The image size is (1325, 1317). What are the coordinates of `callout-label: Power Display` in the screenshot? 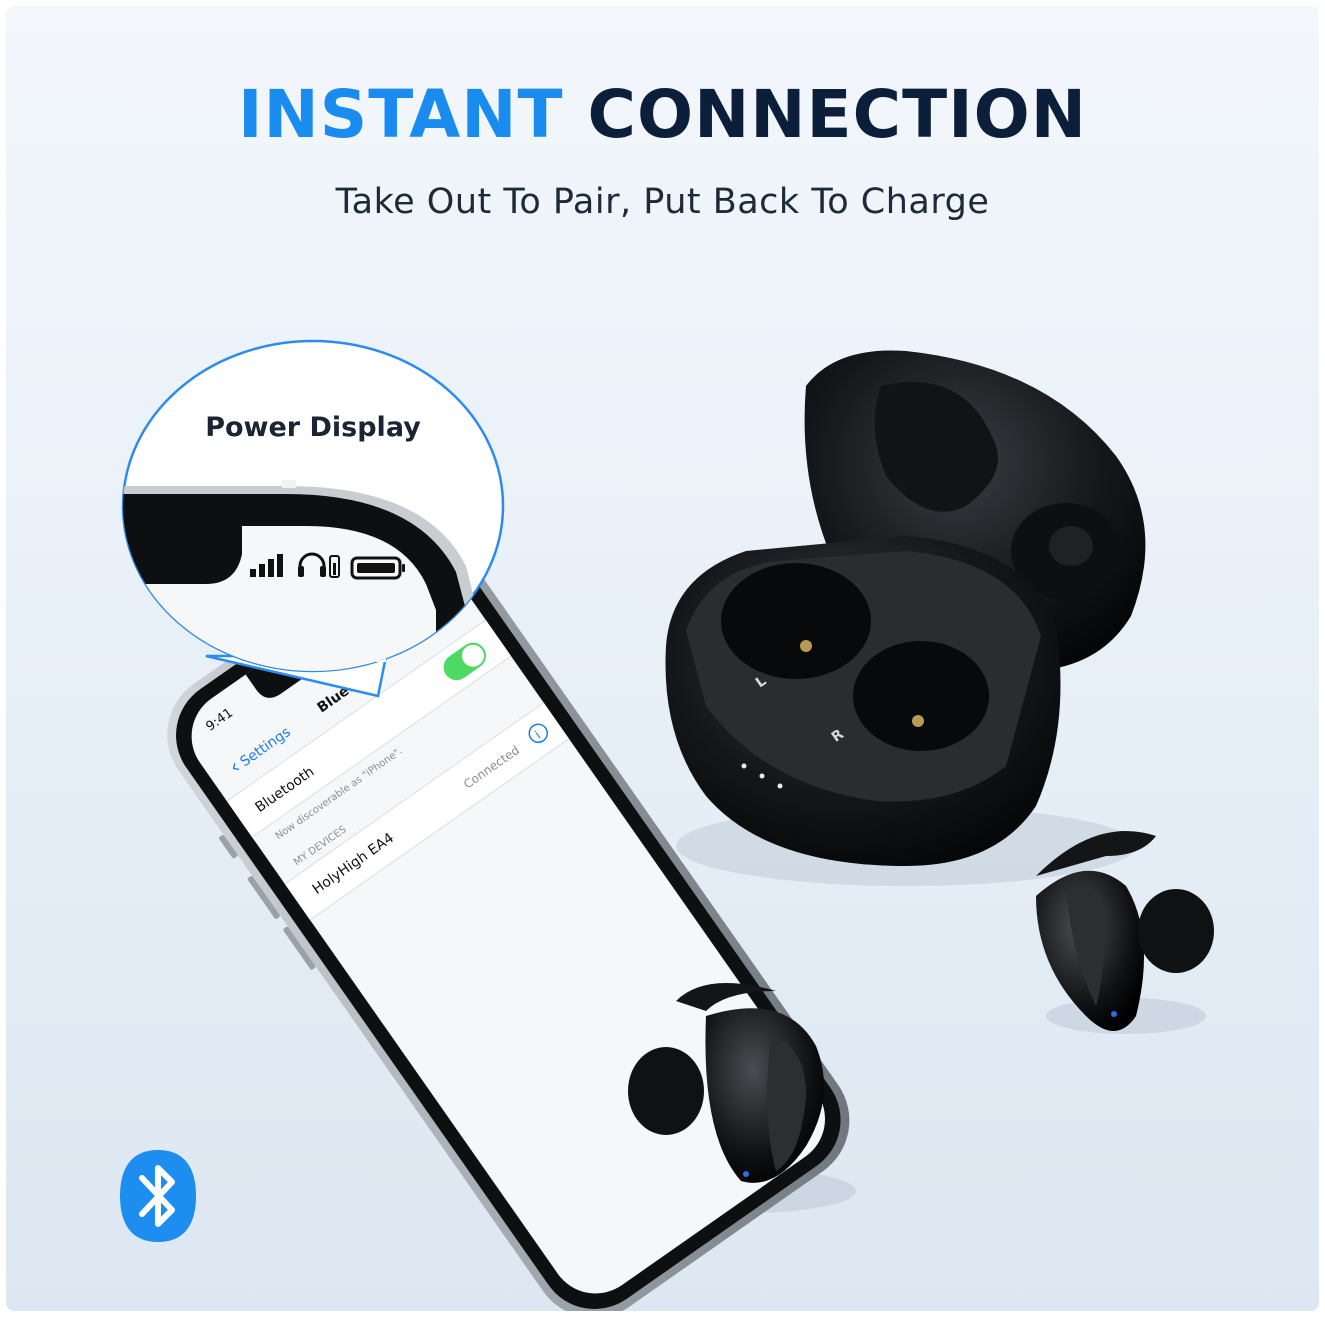 It's located at (313, 427).